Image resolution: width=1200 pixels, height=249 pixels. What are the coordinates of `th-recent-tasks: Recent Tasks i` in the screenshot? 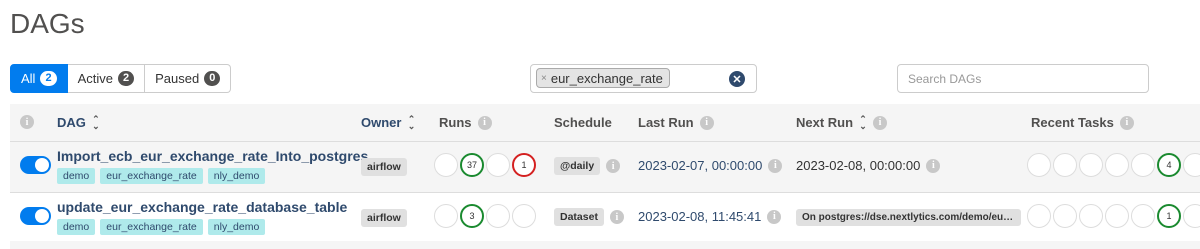 It's located at (1082, 122).